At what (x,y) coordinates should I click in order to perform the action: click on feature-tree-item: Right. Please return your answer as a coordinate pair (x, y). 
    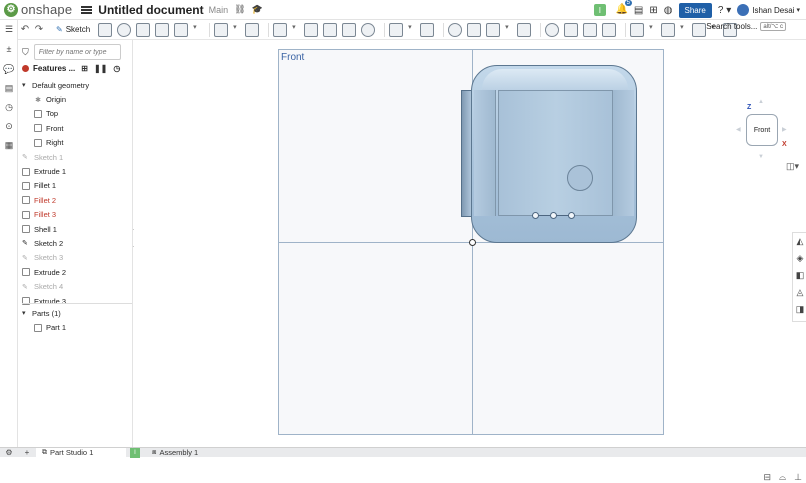
    Looking at the image, I should click on (75, 143).